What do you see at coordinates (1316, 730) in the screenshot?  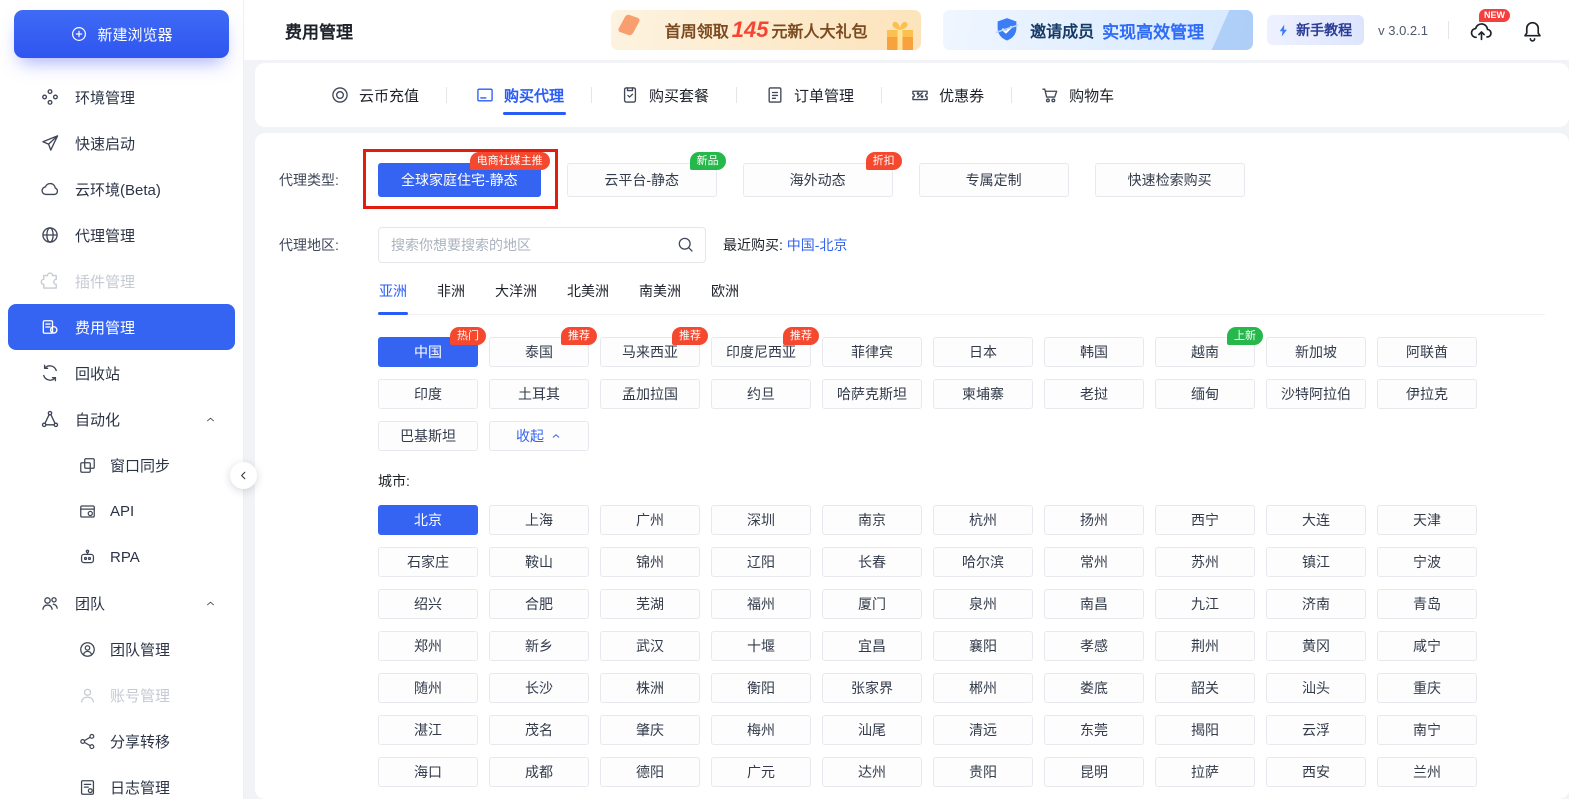 I see `city-chip: 云浮` at bounding box center [1316, 730].